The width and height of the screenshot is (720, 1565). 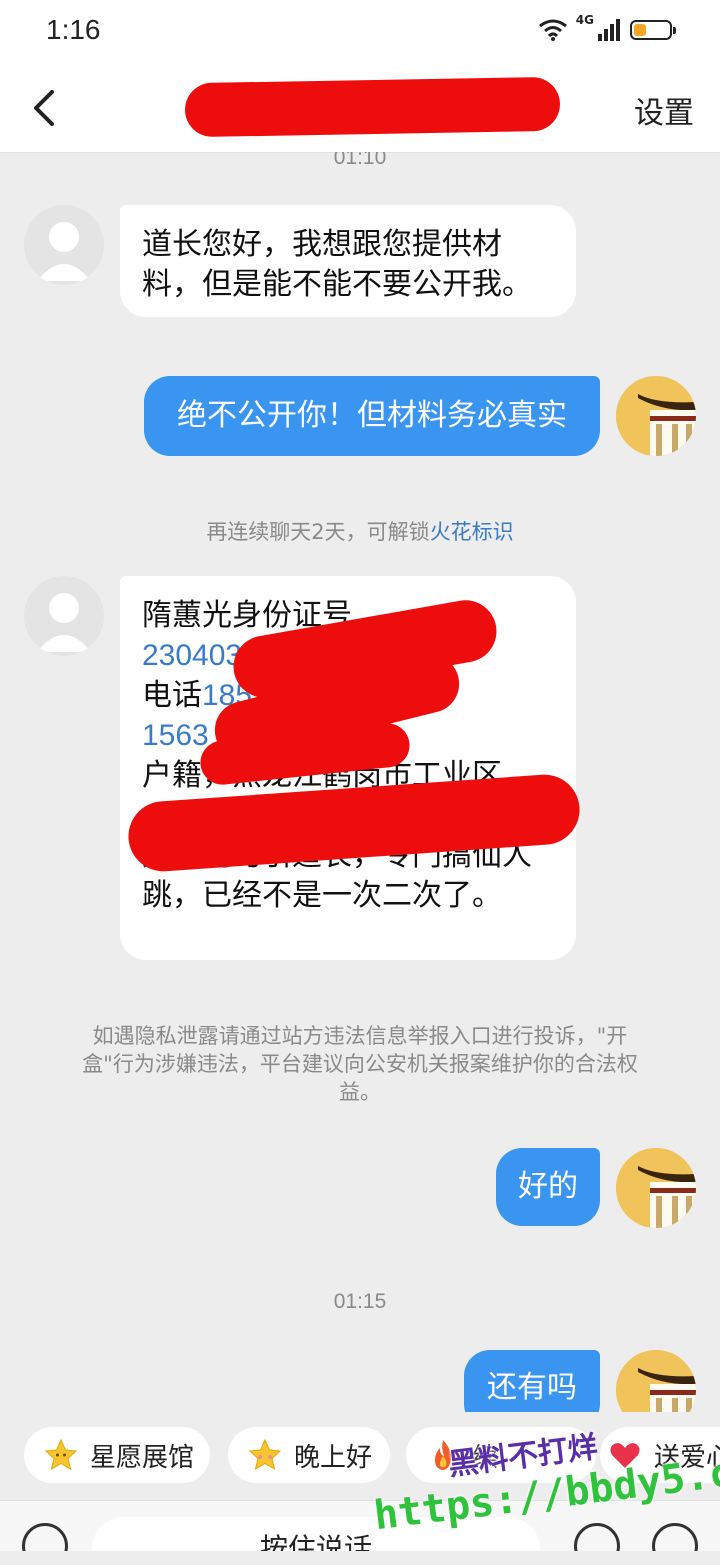 I want to click on chat-header: 设置, so click(x=360, y=109).